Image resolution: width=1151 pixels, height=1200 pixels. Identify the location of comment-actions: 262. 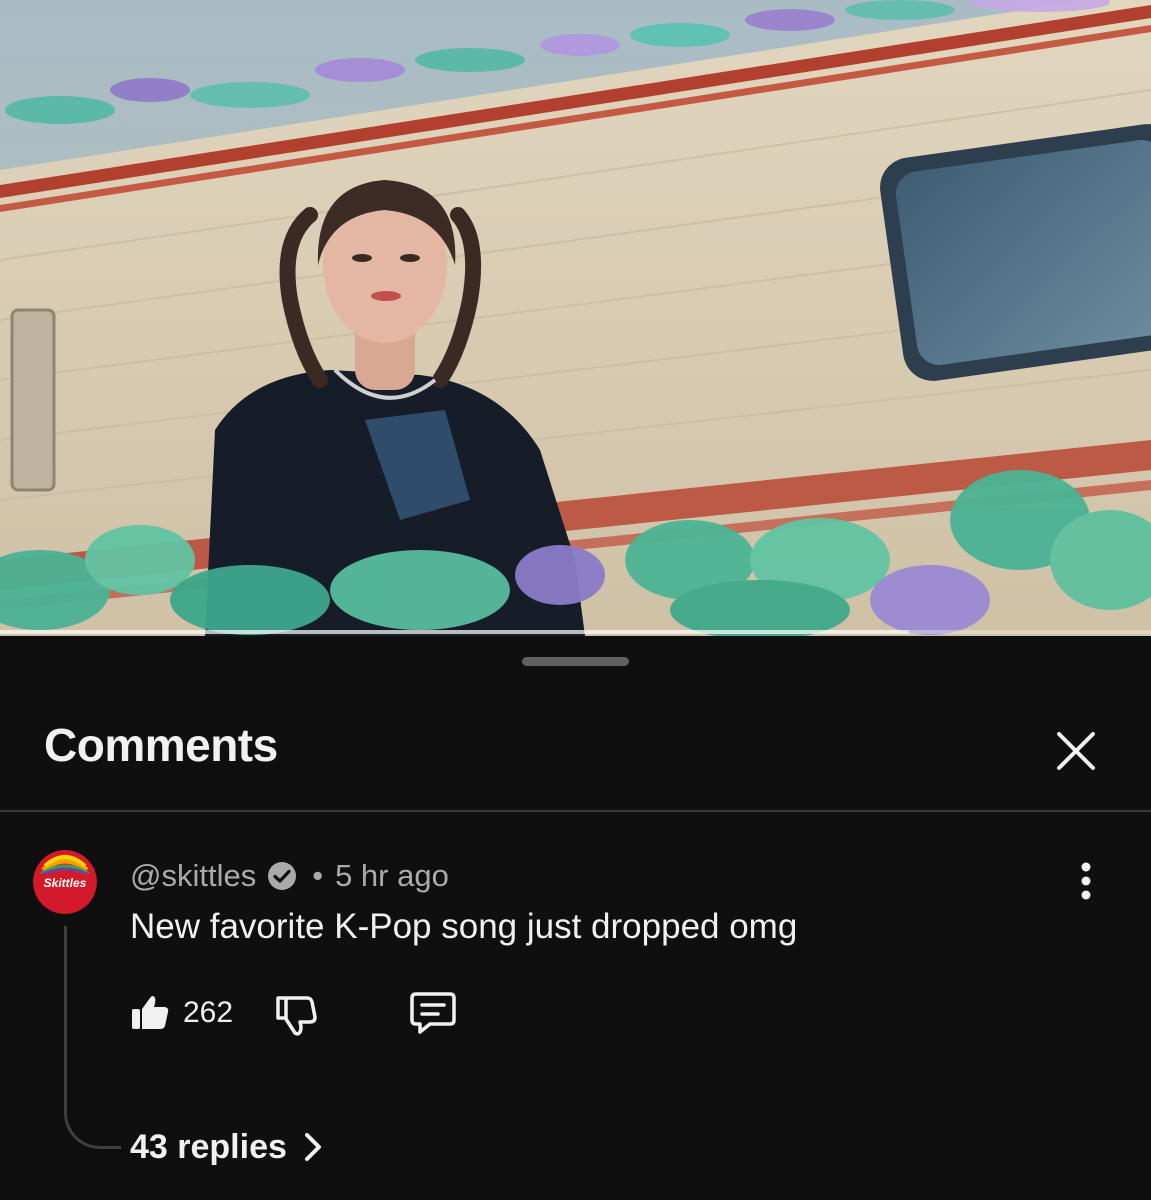
(430, 1014).